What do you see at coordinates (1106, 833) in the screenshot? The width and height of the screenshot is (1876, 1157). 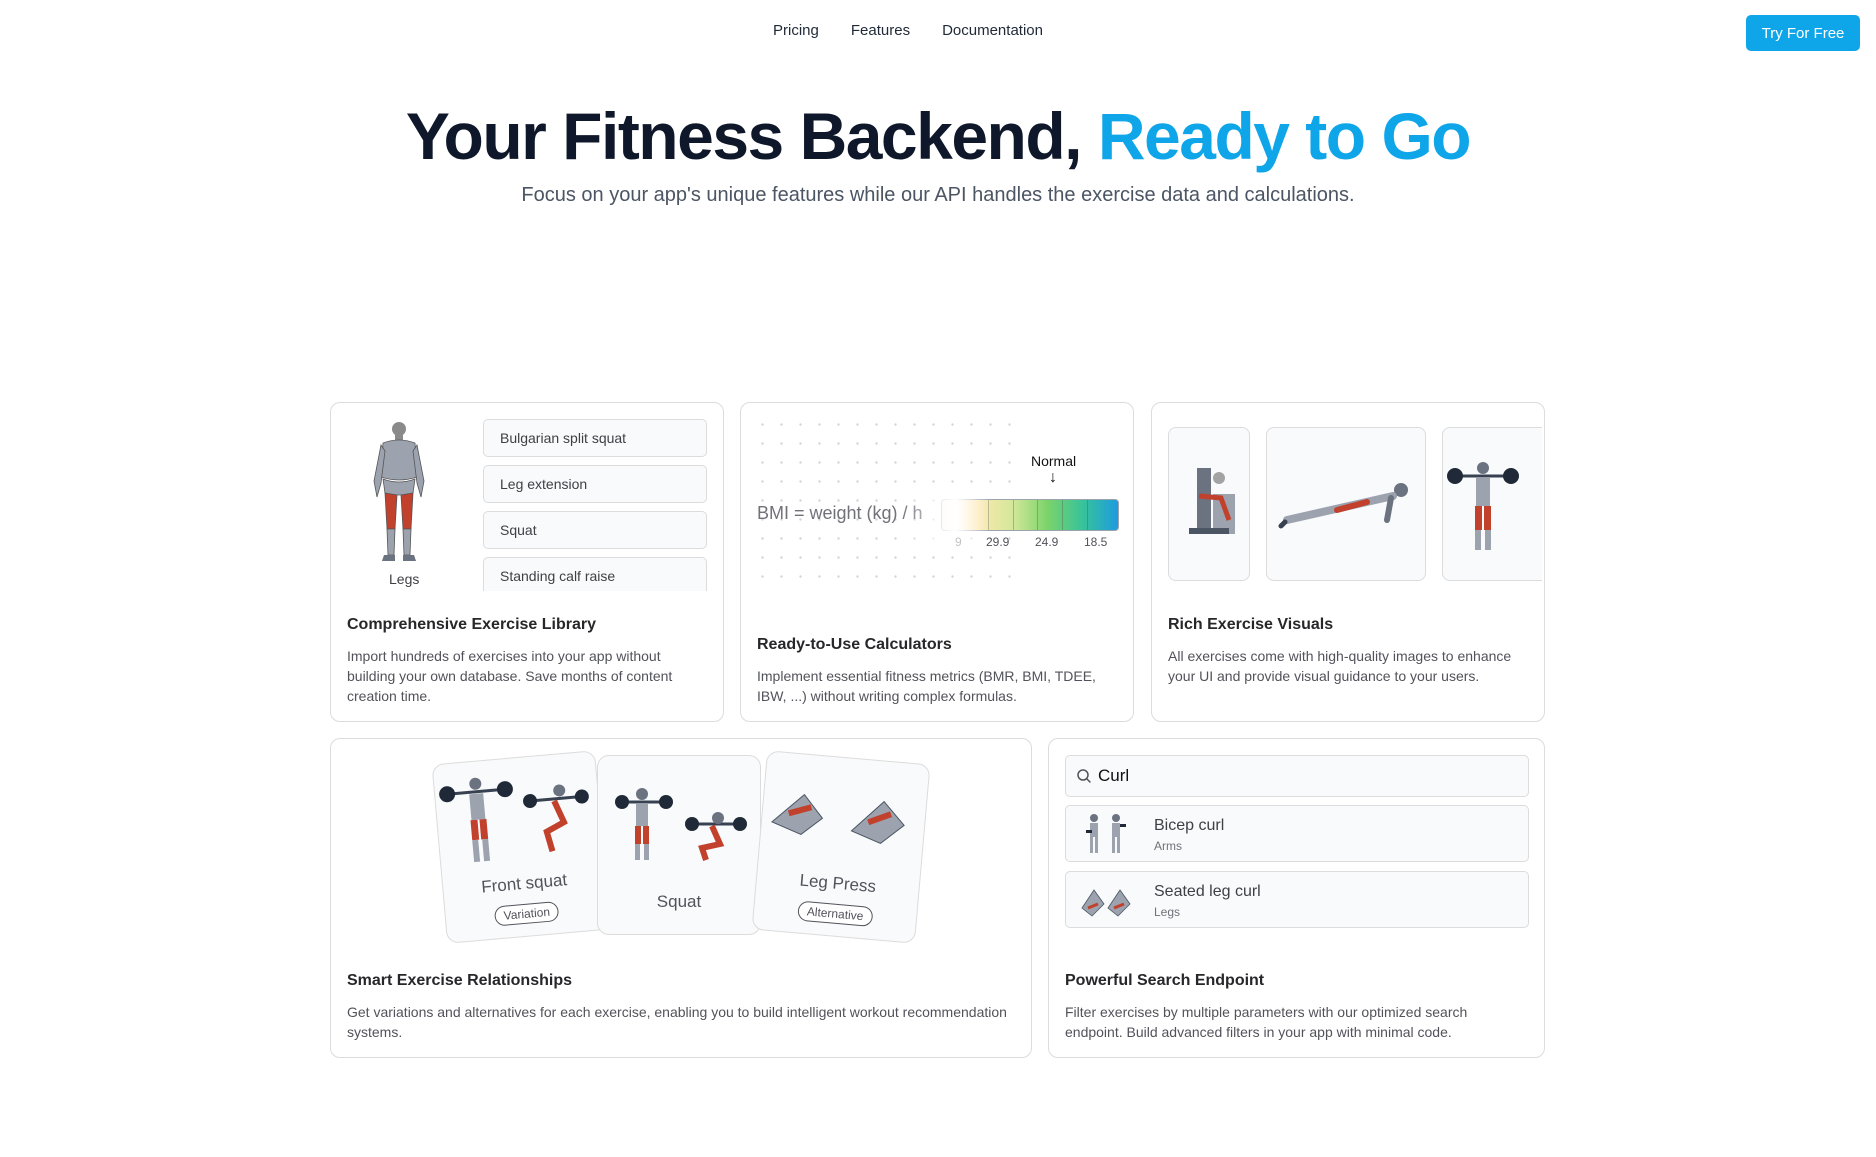 I see `bicep-curl-image` at bounding box center [1106, 833].